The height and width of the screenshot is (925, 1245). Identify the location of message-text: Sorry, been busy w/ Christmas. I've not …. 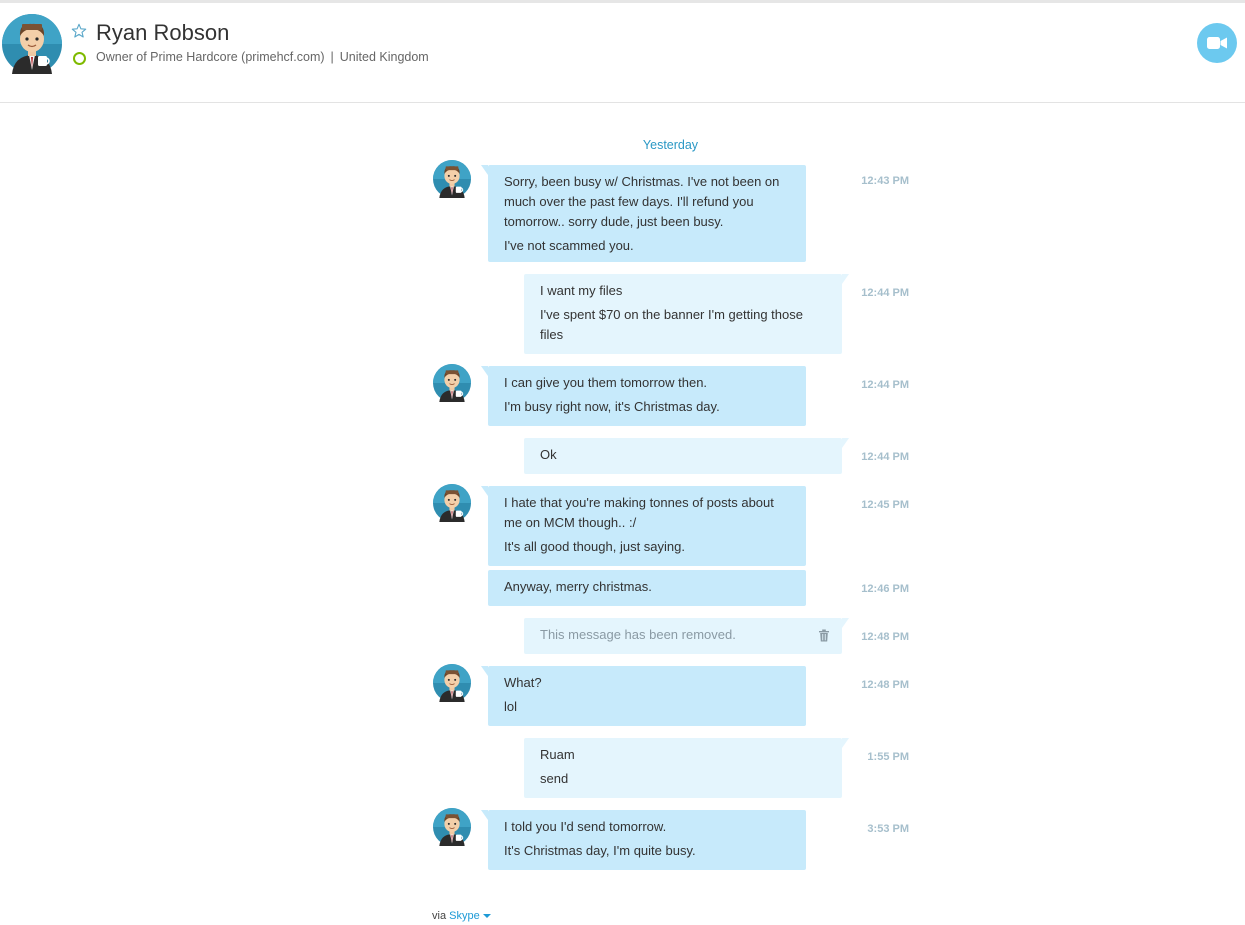
(642, 201).